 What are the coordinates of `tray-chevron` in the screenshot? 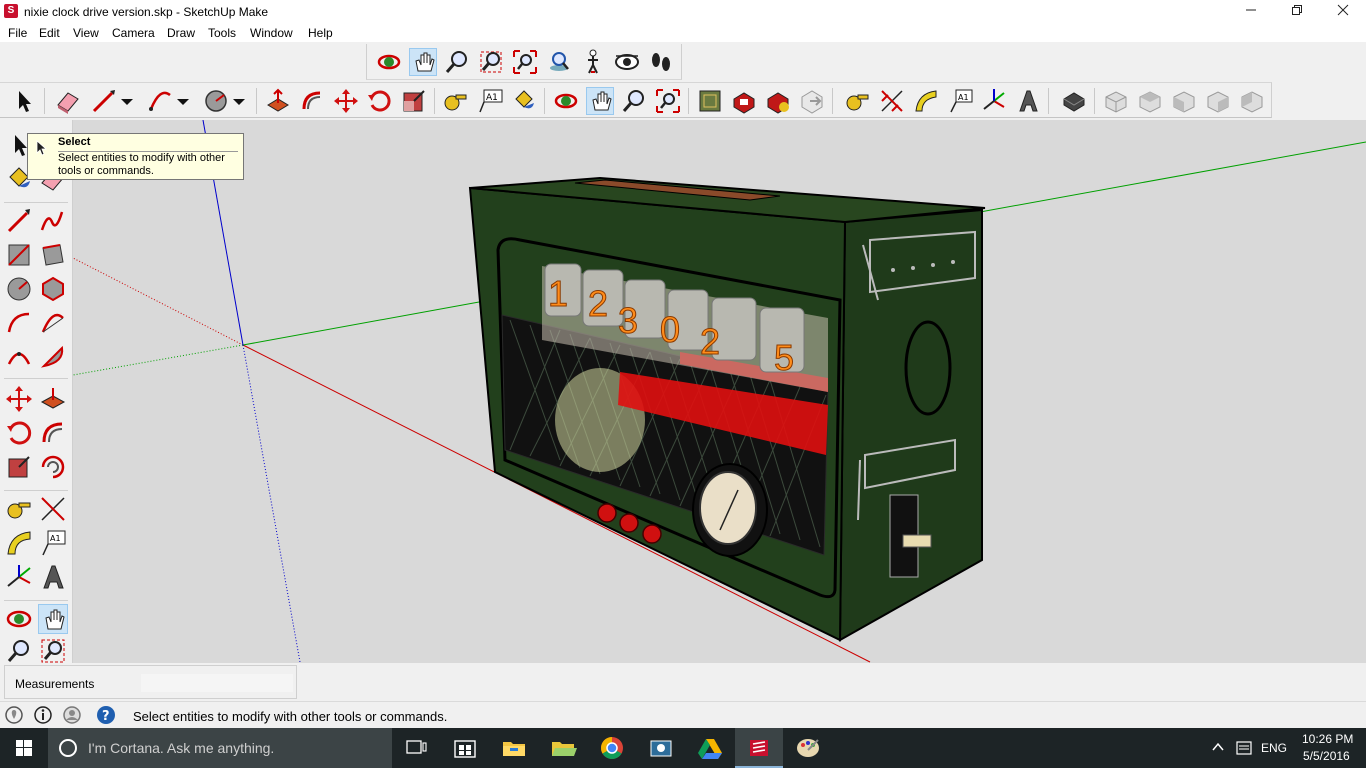 It's located at (1218, 748).